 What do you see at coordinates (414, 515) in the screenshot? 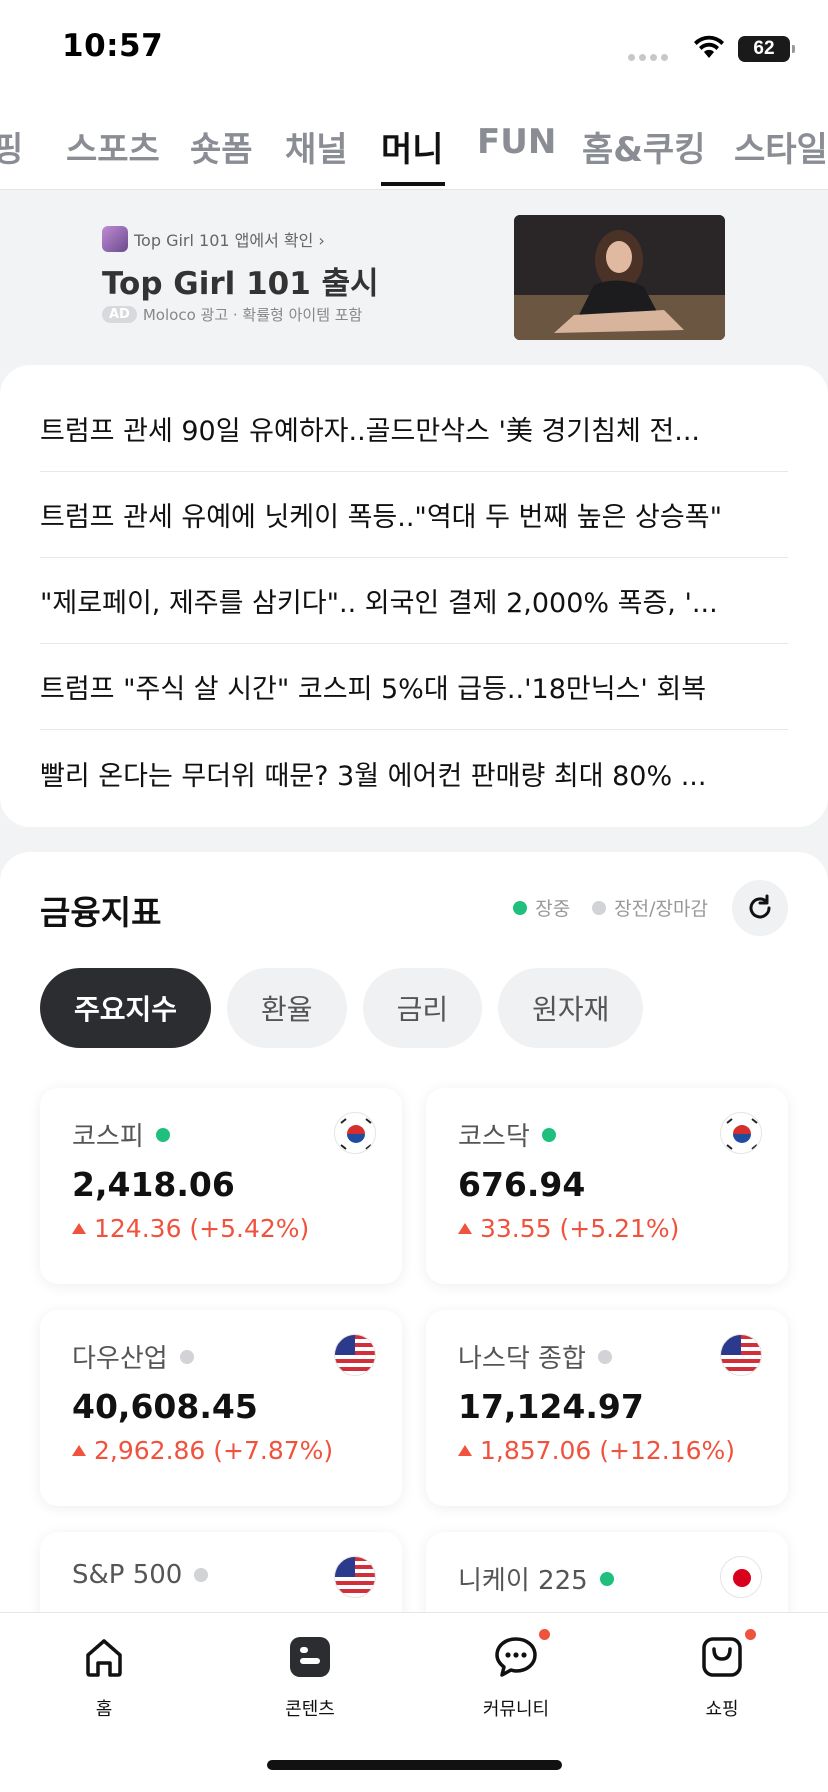
I see `news-item: 트럼프 관세 유예에 닛케이 폭등.."역대 두 번째 높은 상승폭"` at bounding box center [414, 515].